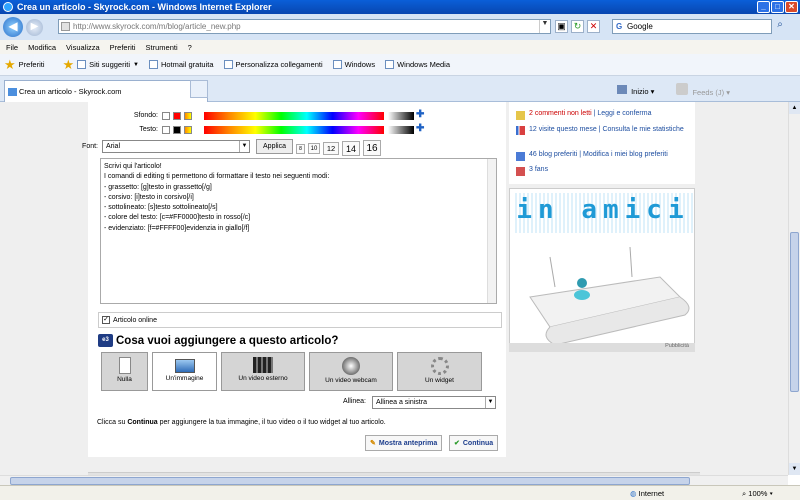 This screenshot has width=800, height=500. Describe the element at coordinates (34, 27) in the screenshot. I see `forward-button: ▶` at that location.